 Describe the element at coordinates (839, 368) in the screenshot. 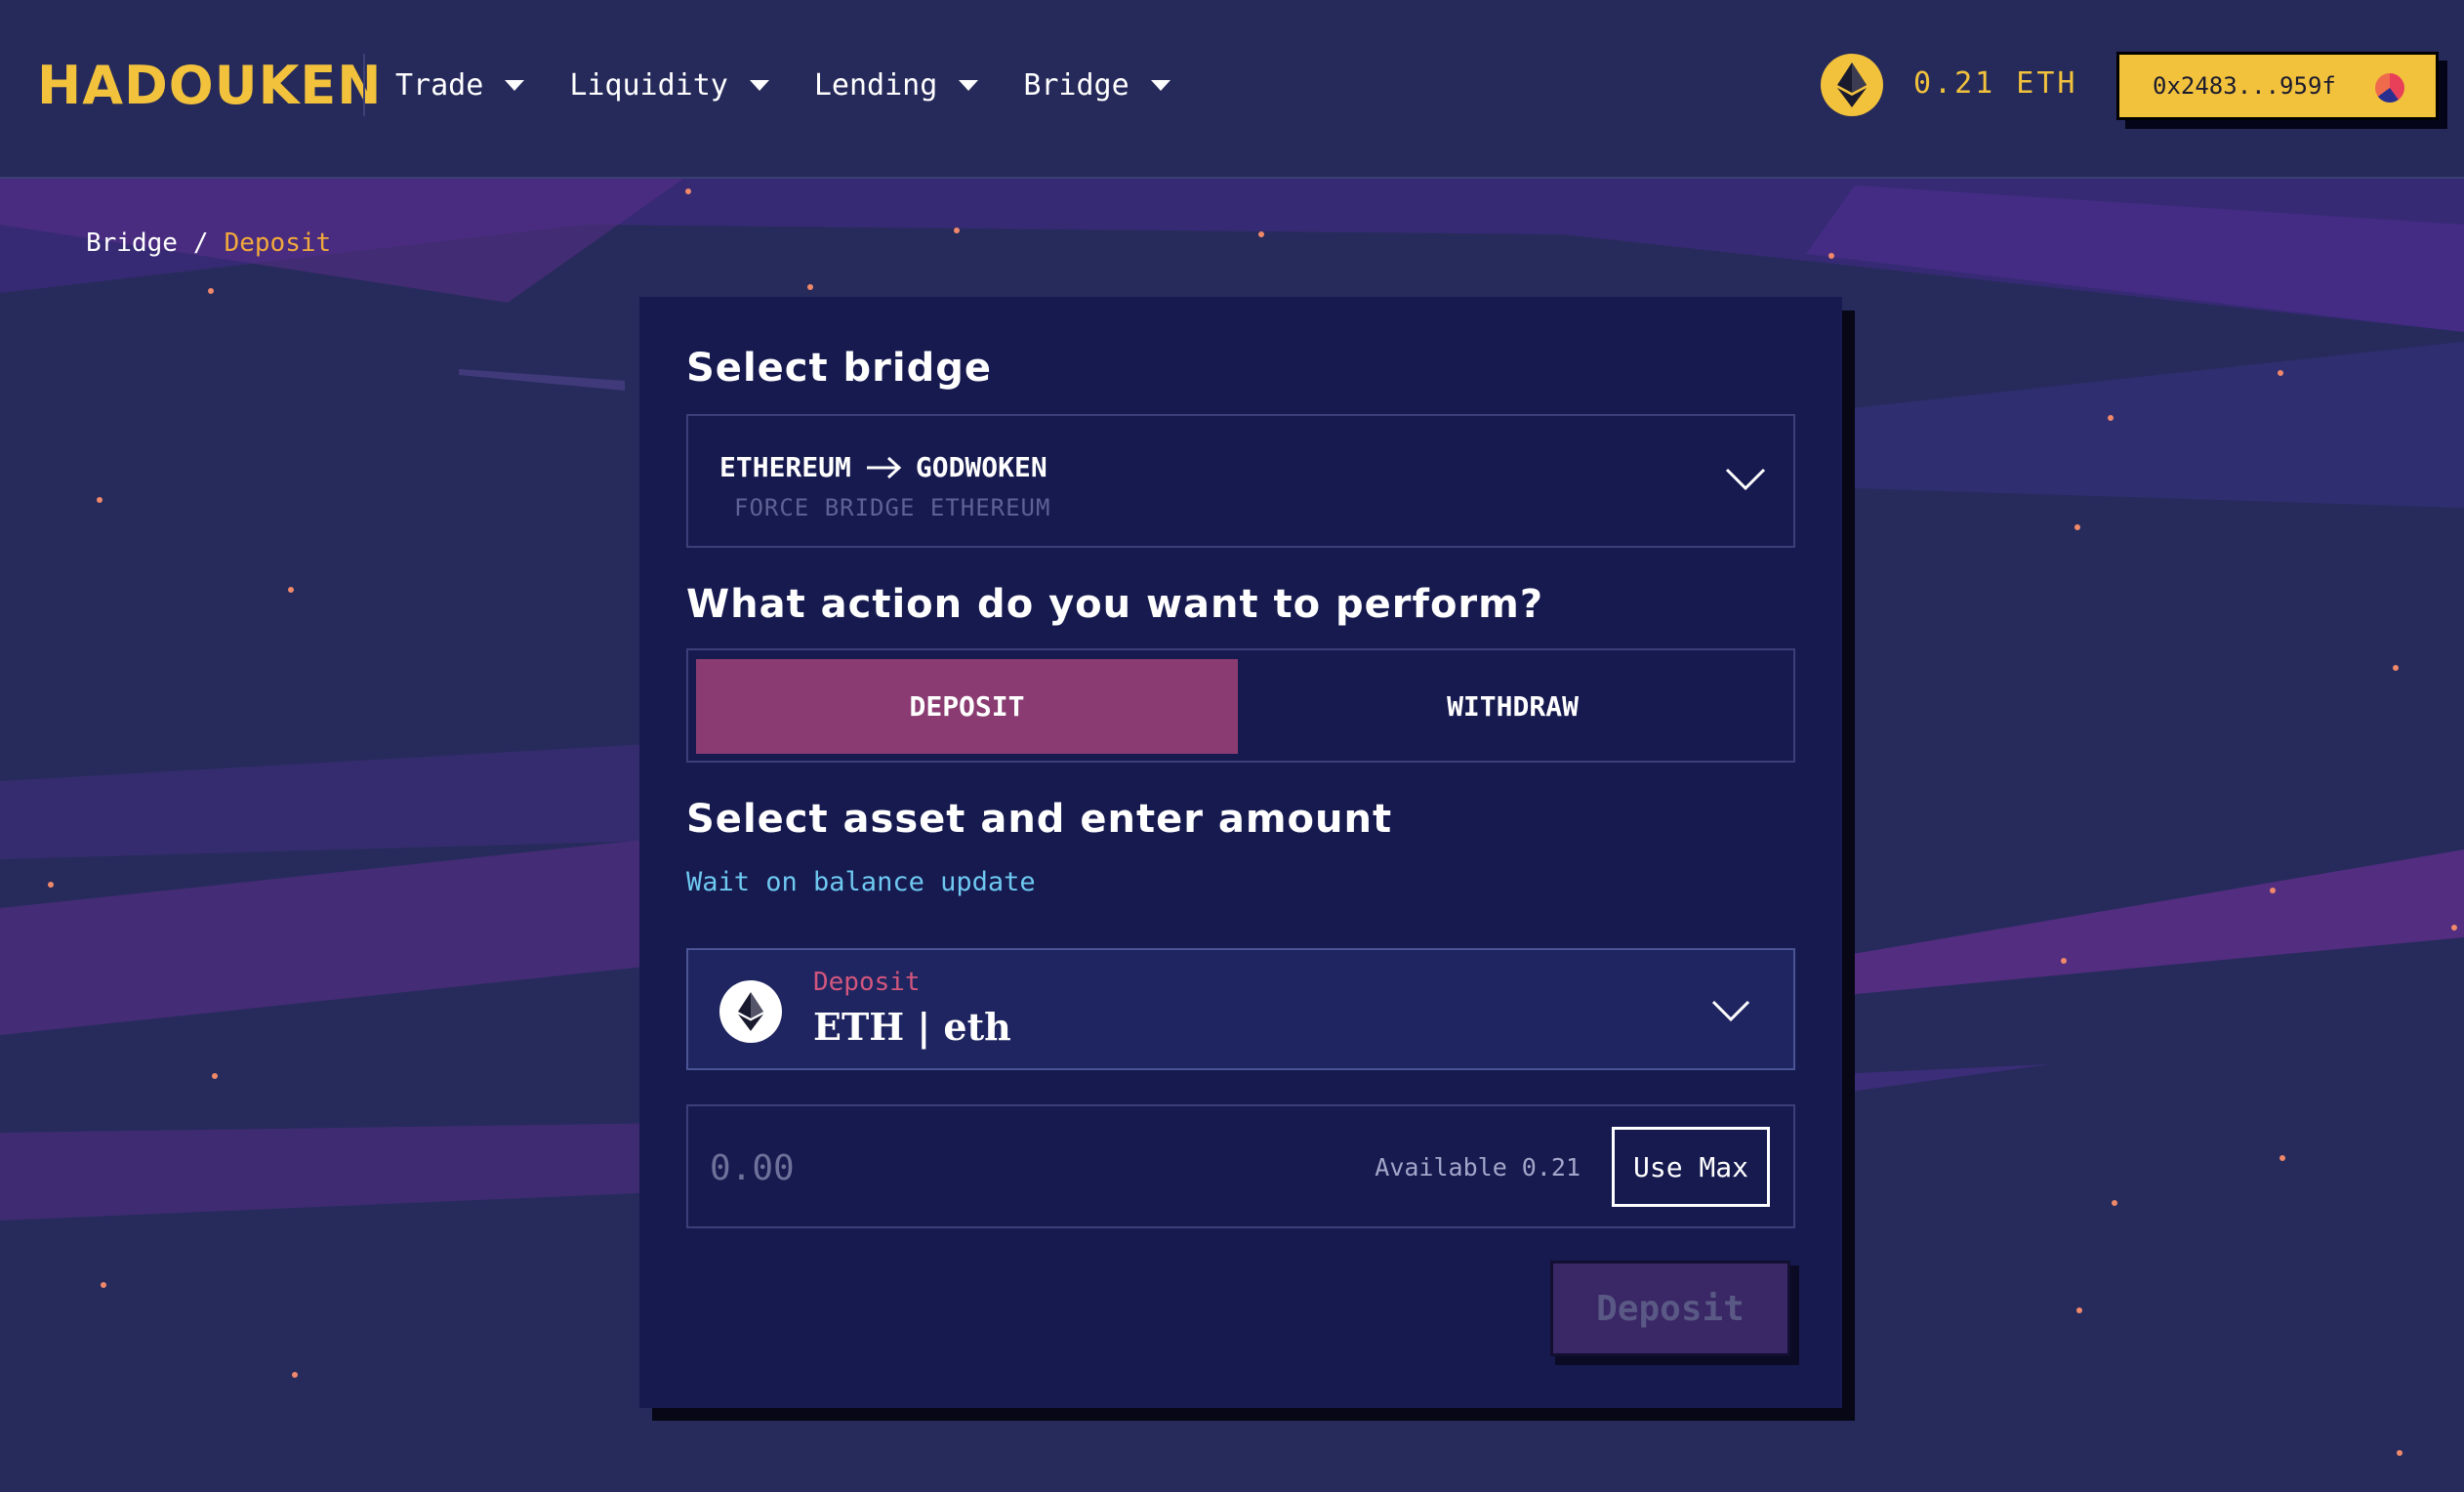

I see `select-bridge-title: Select bridge` at that location.